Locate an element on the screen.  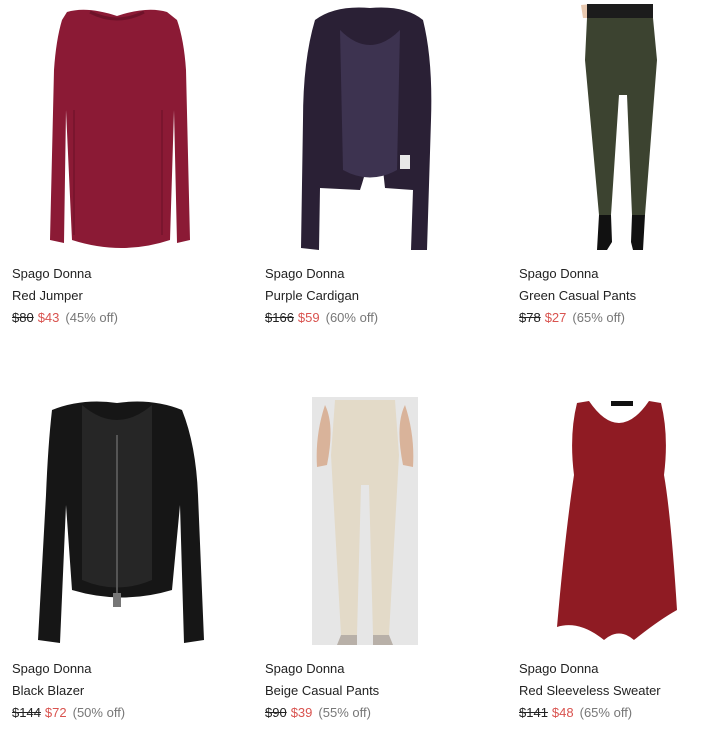
original-price: $166 is located at coordinates (279, 317).